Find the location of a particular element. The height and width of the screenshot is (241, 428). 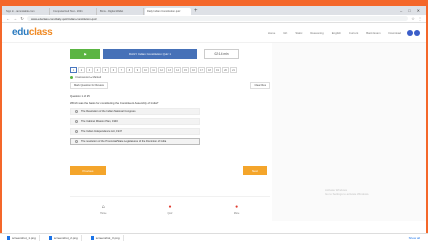

social-icons is located at coordinates (413, 32).